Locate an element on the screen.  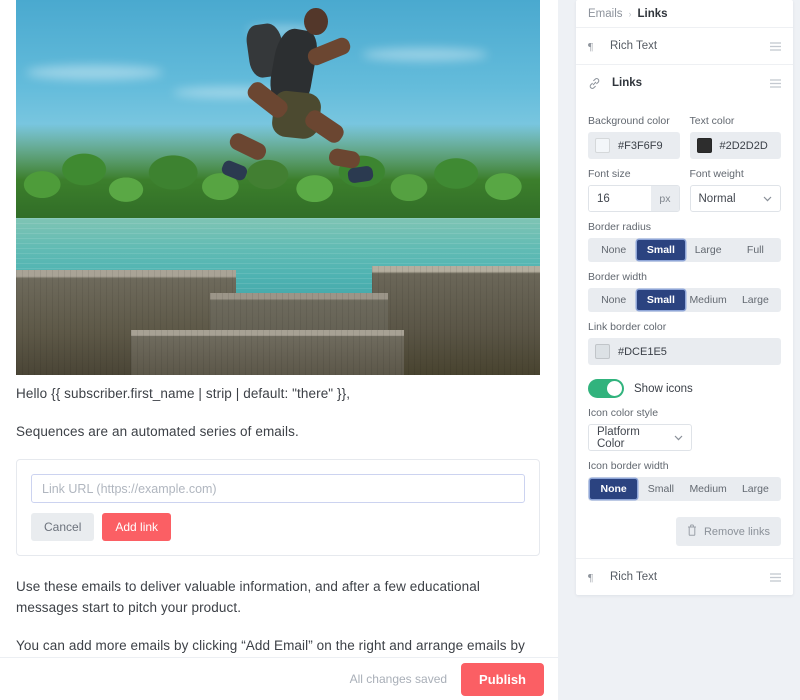
font-size-unit: px is located at coordinates (665, 198).